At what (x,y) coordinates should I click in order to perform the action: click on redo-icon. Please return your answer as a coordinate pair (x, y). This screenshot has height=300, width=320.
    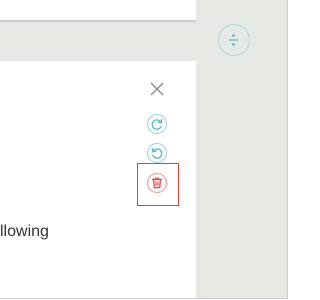
    Looking at the image, I should click on (157, 124).